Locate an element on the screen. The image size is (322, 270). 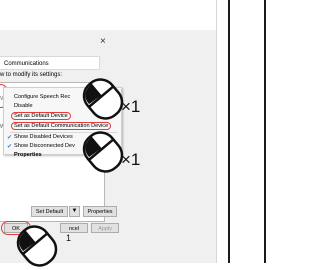
instruction-text: w to modify its settings: is located at coordinates (31, 75).